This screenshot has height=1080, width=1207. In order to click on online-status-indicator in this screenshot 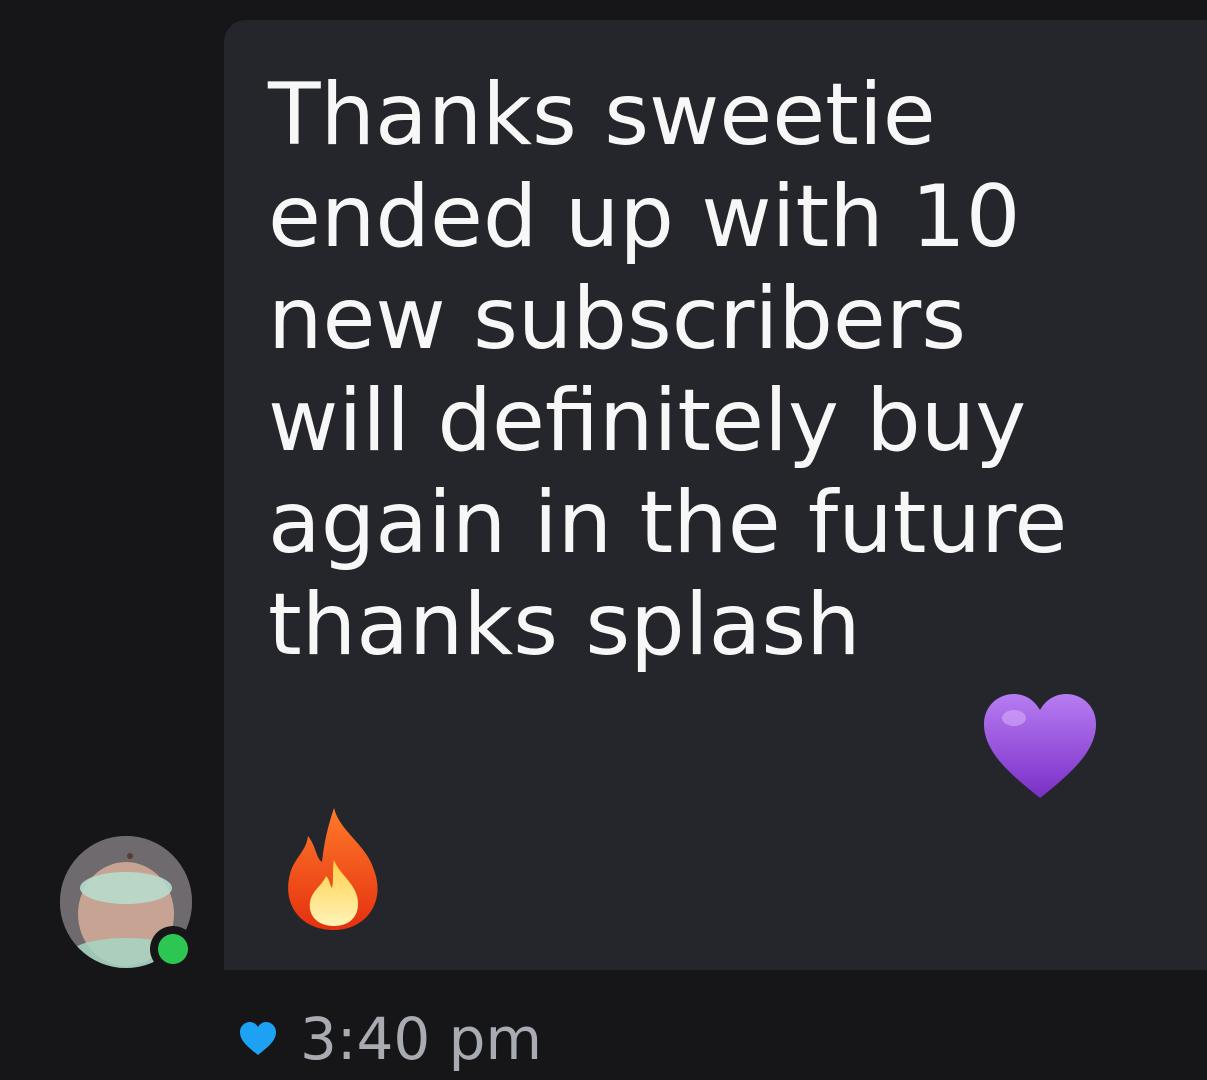, I will do `click(173, 949)`.